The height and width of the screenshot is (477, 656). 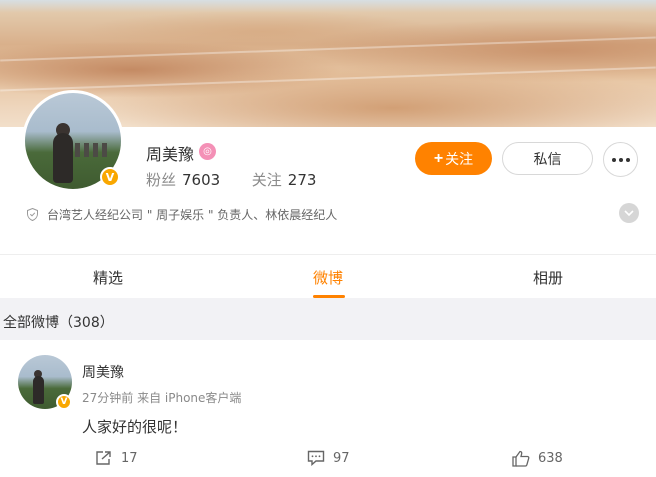 What do you see at coordinates (266, 180) in the screenshot?
I see `following-label: 关注` at bounding box center [266, 180].